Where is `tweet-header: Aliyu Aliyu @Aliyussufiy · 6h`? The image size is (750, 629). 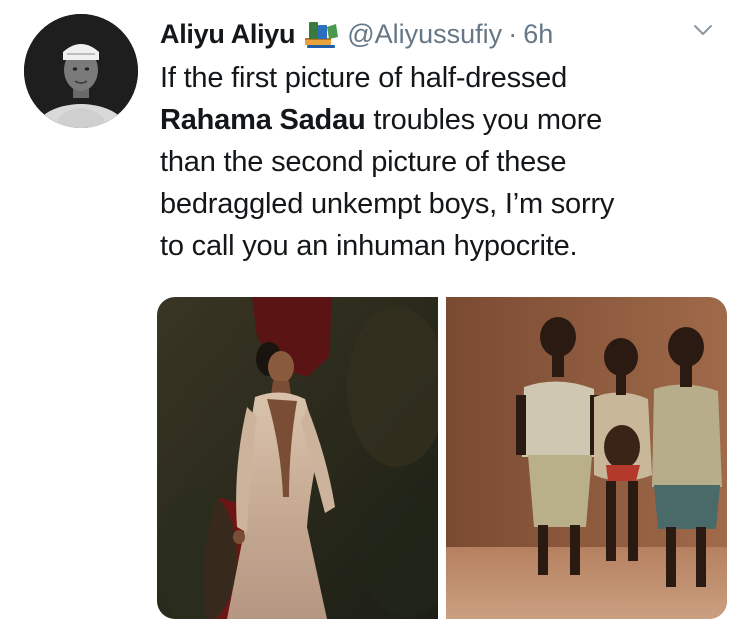
tweet-header: Aliyu Aliyu @Aliyussufiy · 6h is located at coordinates (356, 34).